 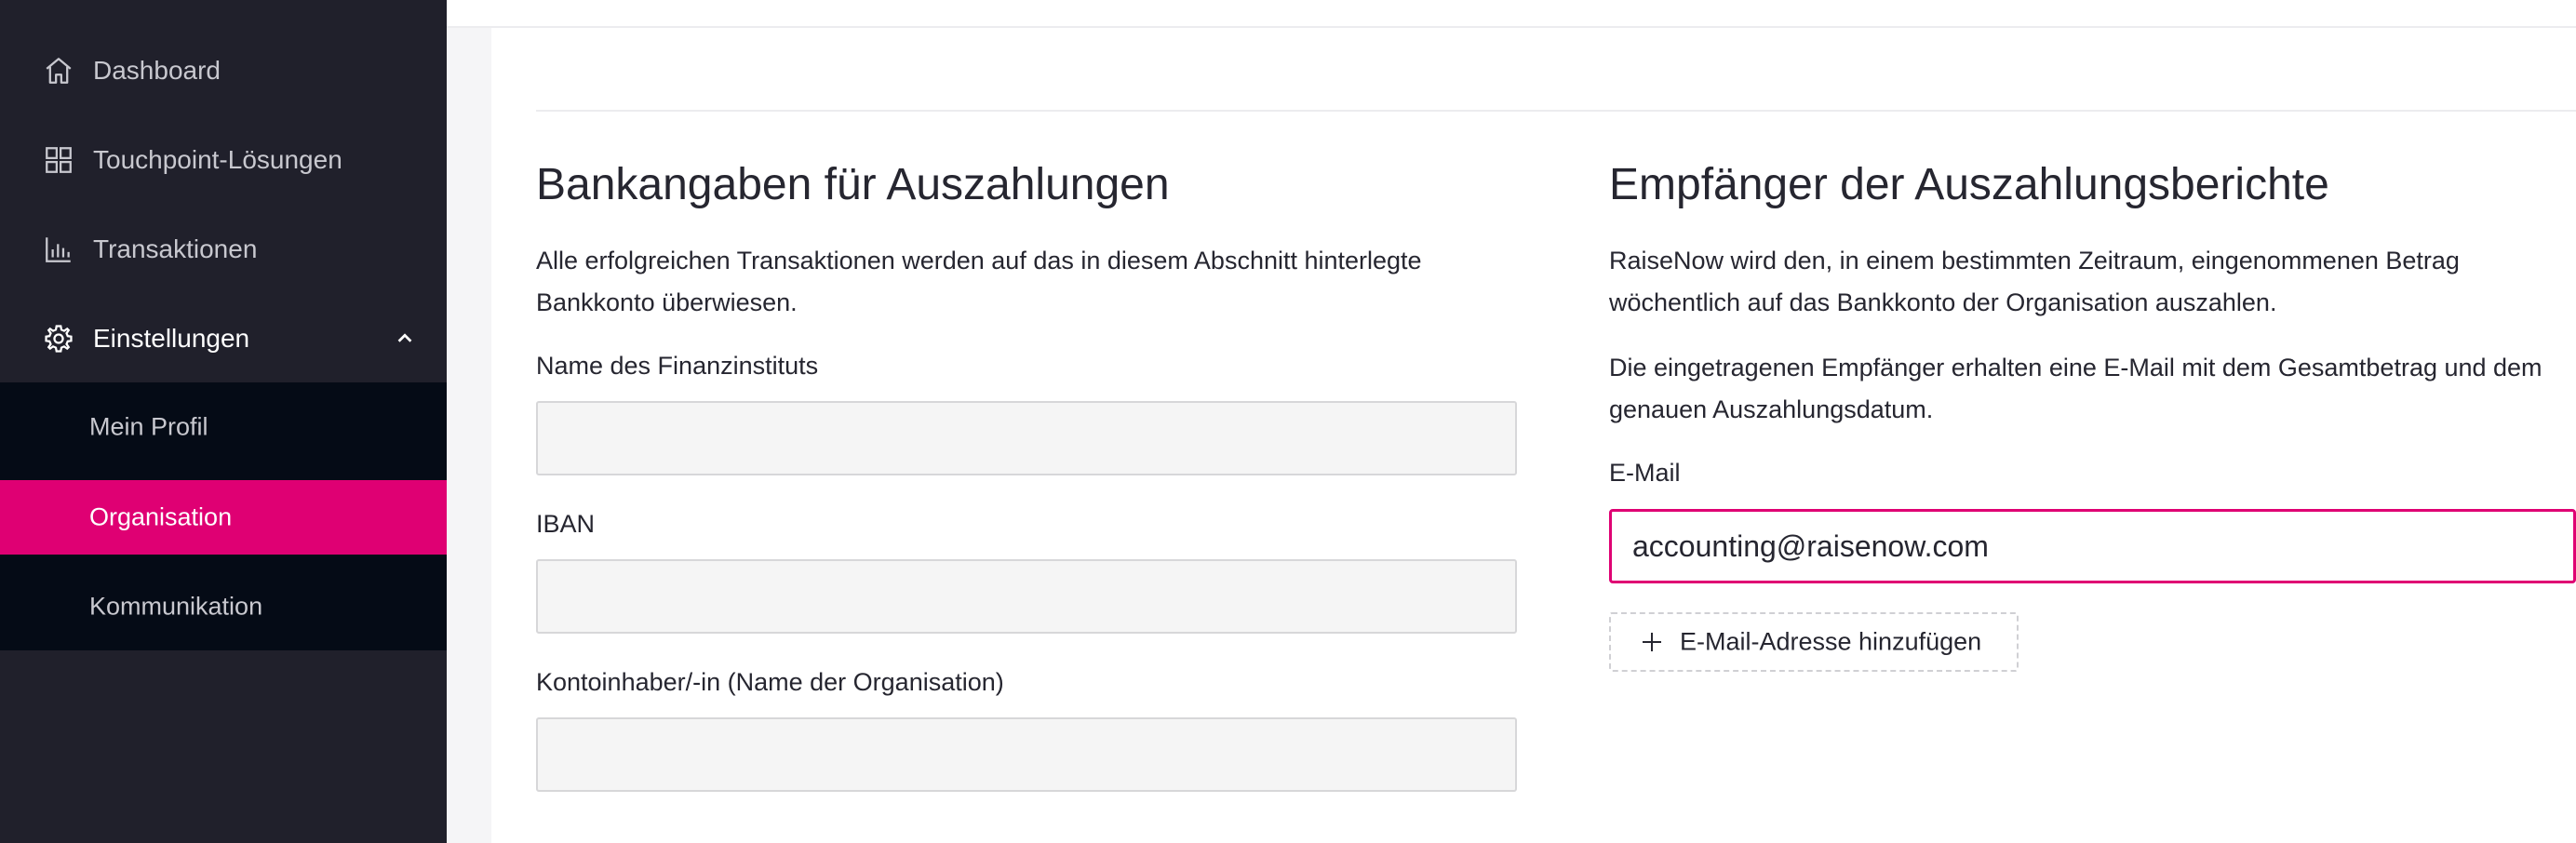 I want to click on bank-name-label: Name des Finanzinstituts, so click(x=677, y=366).